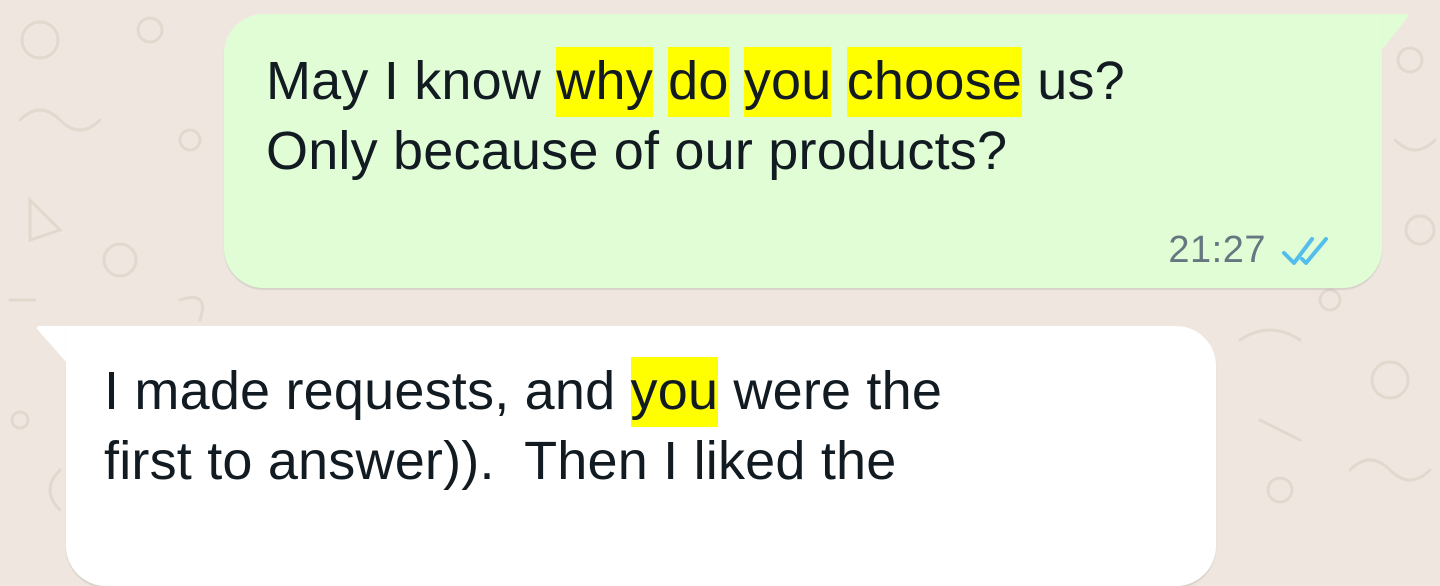 The image size is (1440, 586). What do you see at coordinates (604, 82) in the screenshot?
I see `highlighted-word: why` at bounding box center [604, 82].